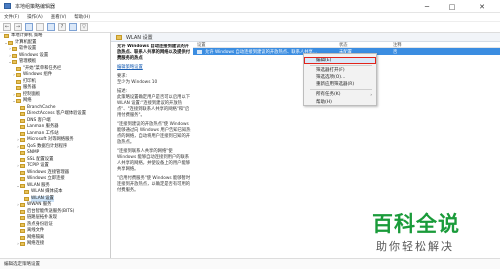 This screenshot has height=269, width=500. Describe the element at coordinates (199, 51) in the screenshot. I see `policy-setting-icon` at that location.